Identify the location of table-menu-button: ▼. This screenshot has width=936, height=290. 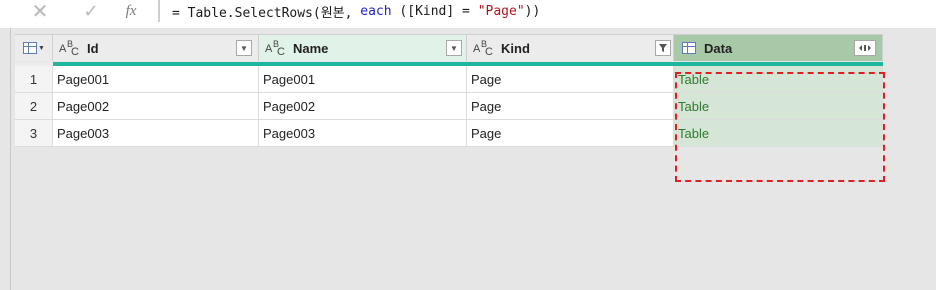
(34, 47).